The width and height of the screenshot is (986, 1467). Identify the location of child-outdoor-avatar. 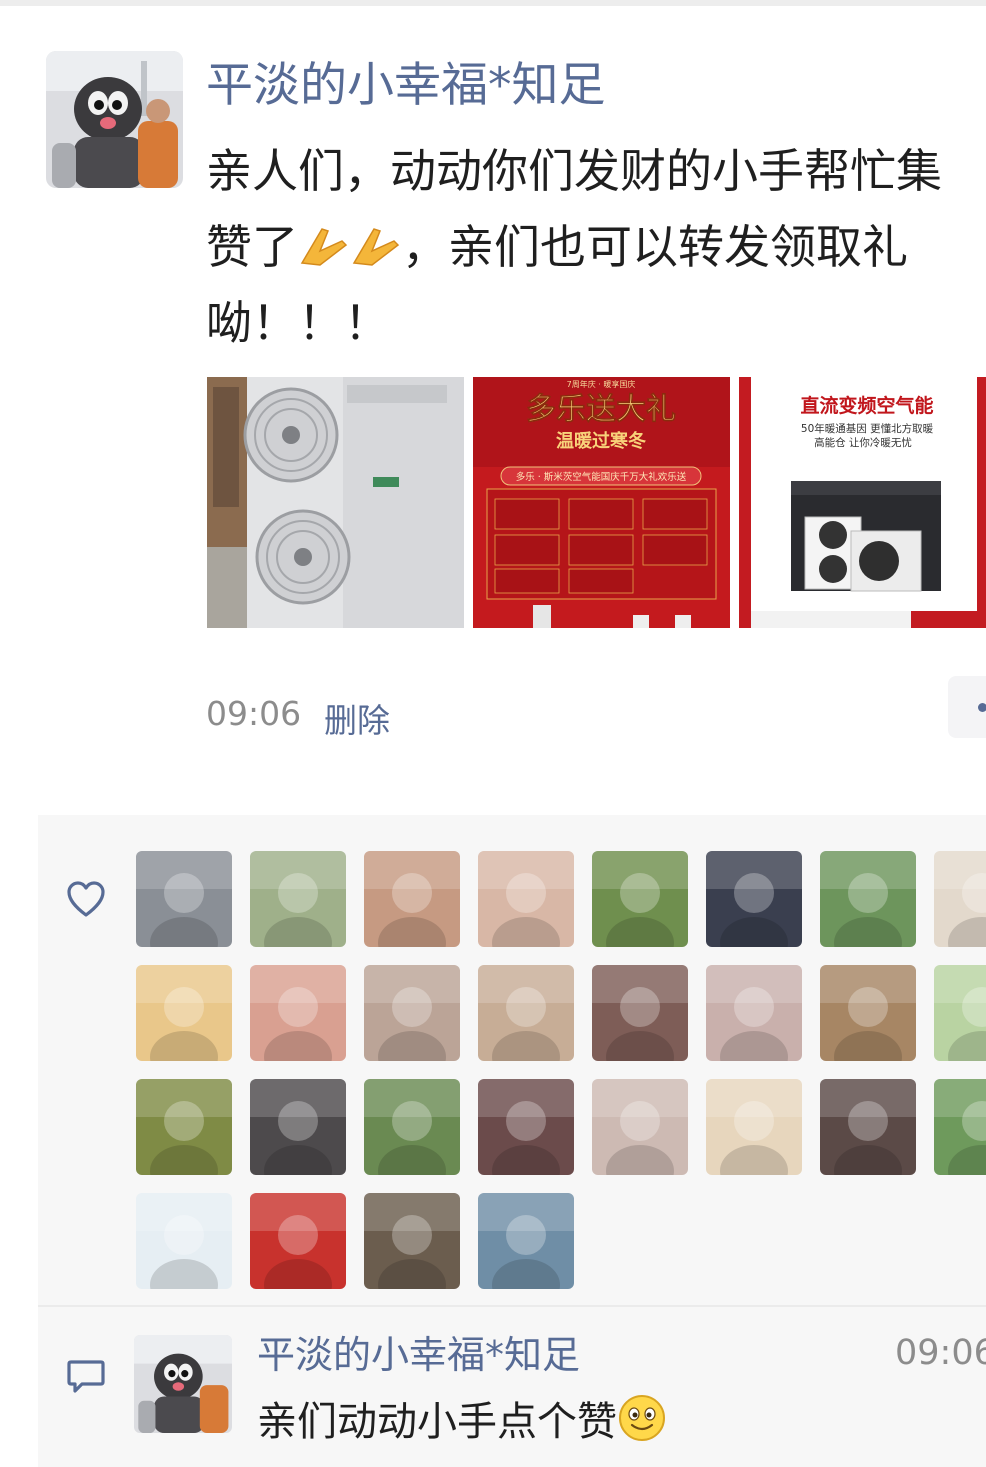
(298, 899).